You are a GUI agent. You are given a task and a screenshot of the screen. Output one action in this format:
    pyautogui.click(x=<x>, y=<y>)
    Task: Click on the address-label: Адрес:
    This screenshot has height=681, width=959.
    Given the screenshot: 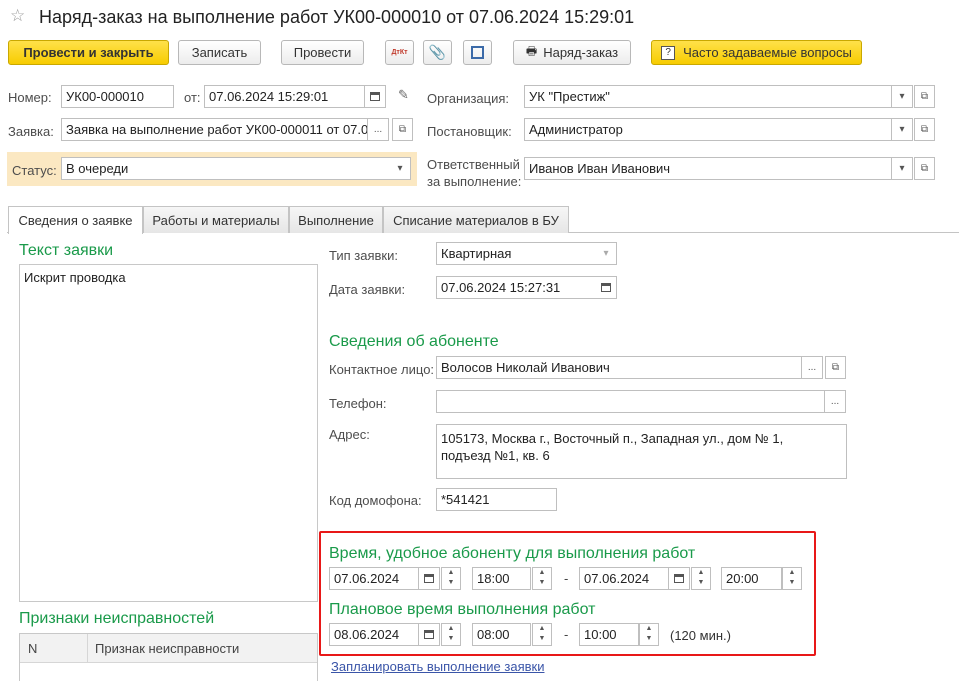 What is the action you would take?
    pyautogui.click(x=349, y=434)
    